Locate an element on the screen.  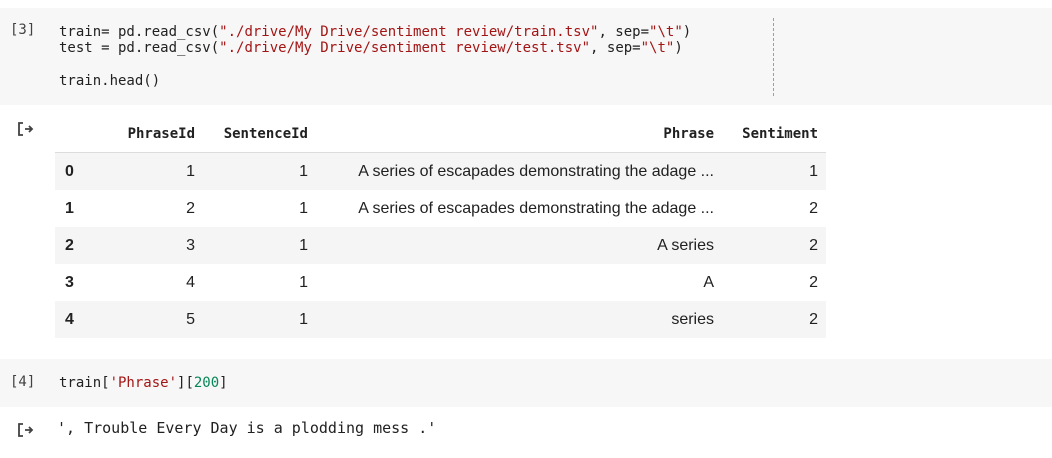
code-string: 'Phrase' is located at coordinates (143, 383).